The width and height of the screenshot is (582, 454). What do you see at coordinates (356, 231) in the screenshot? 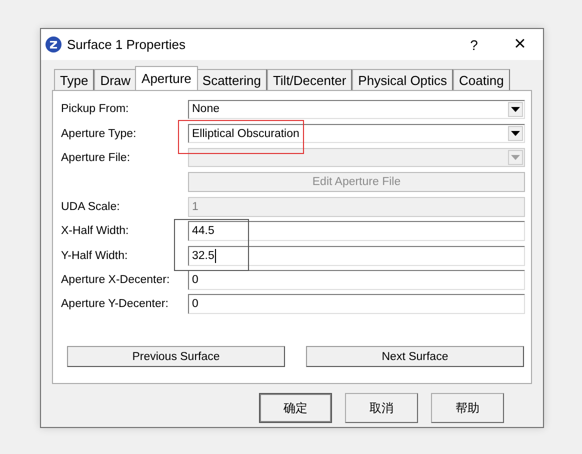
I see `input-field: 44.5` at bounding box center [356, 231].